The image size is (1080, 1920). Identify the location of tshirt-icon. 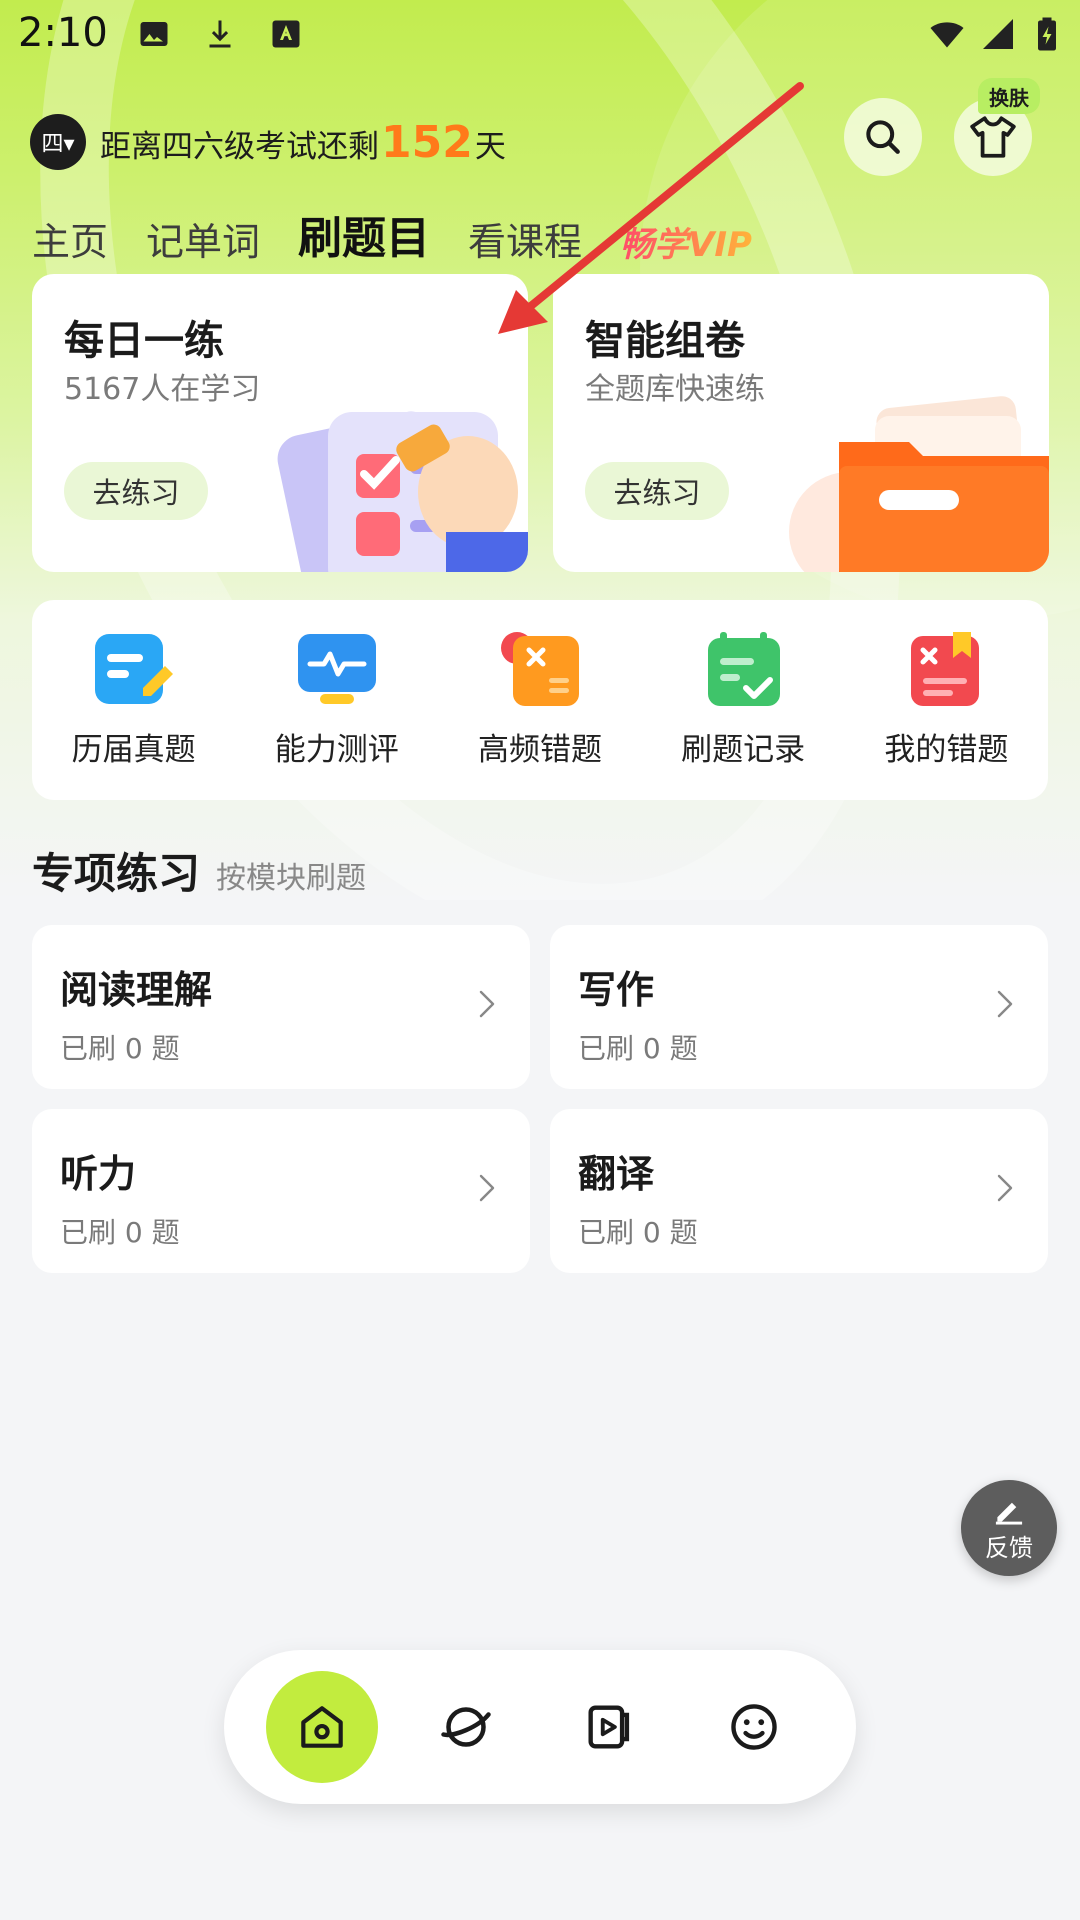
(993, 137).